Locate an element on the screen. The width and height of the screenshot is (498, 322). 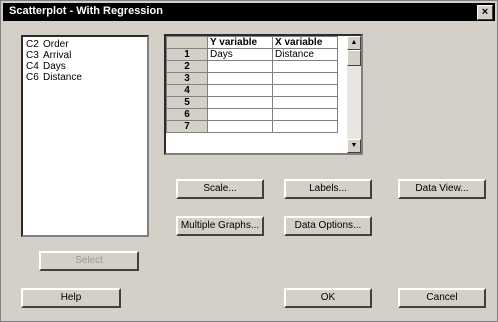
row-number: 1 is located at coordinates (187, 54).